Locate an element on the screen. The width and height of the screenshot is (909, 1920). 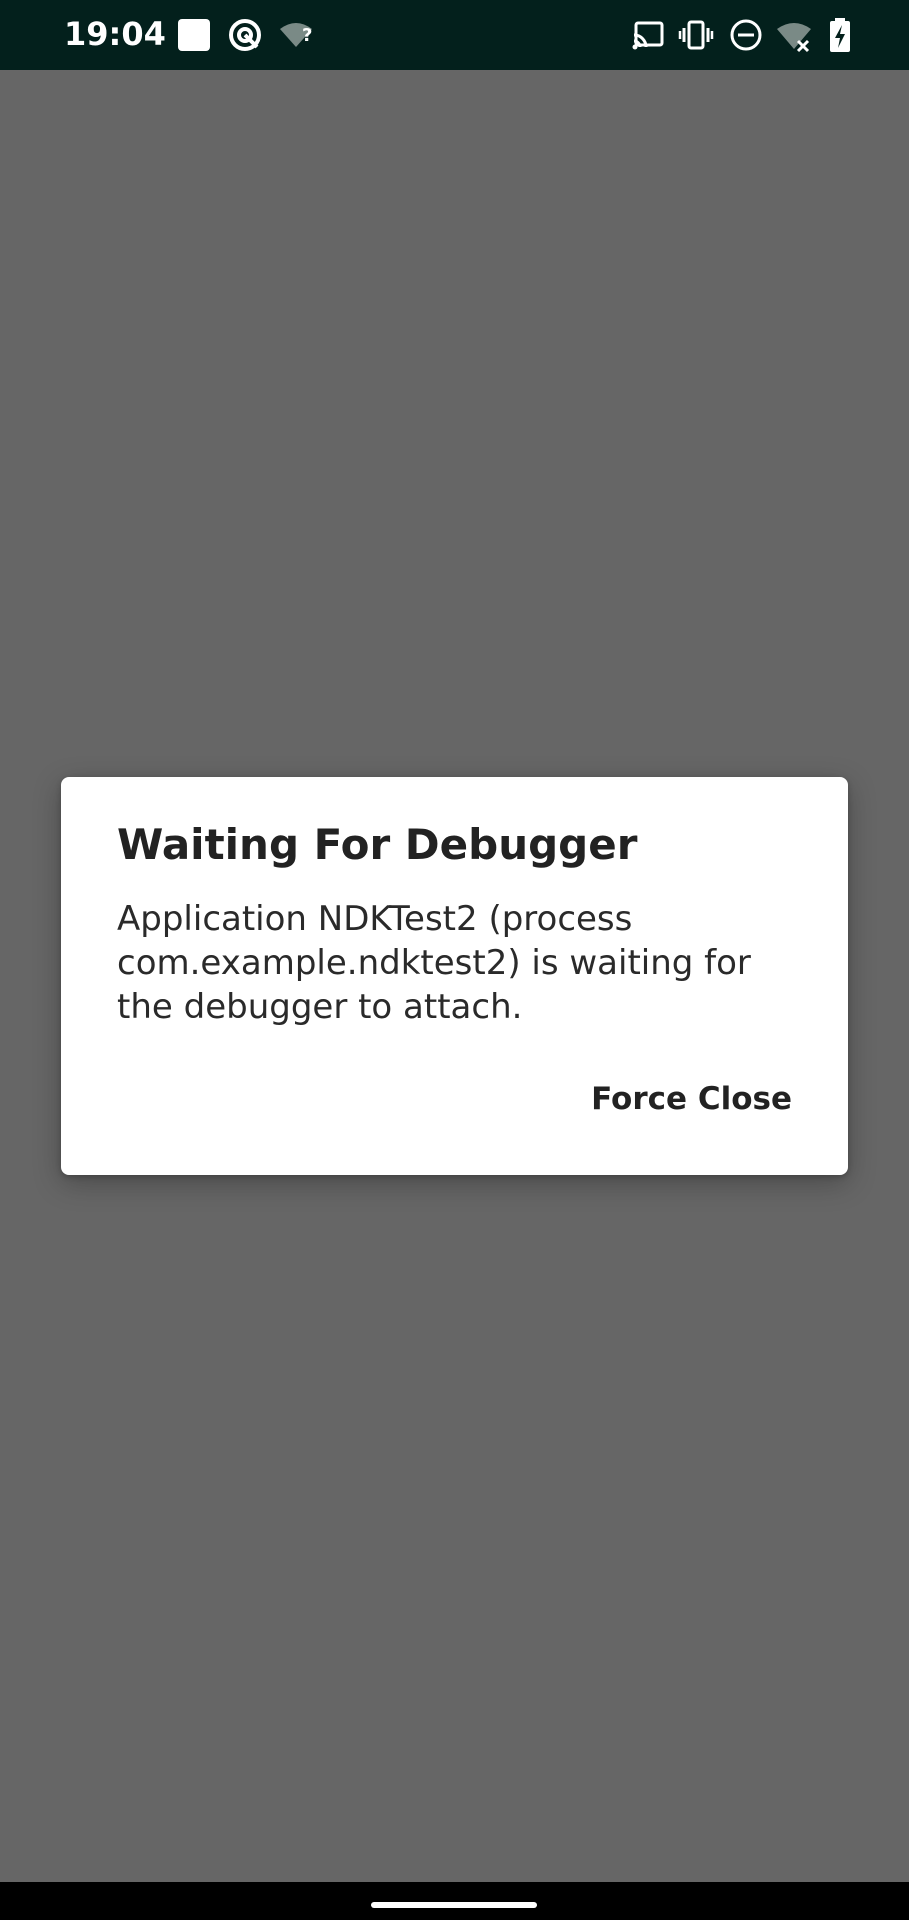
vibrate-icon is located at coordinates (696, 35).